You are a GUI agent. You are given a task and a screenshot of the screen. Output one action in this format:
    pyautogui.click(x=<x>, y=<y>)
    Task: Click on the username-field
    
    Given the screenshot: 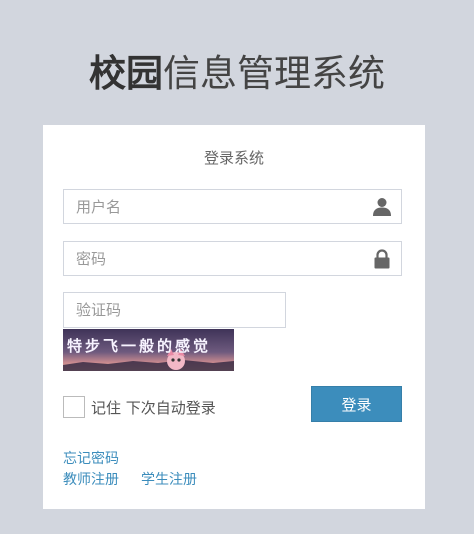 What is the action you would take?
    pyautogui.click(x=232, y=206)
    